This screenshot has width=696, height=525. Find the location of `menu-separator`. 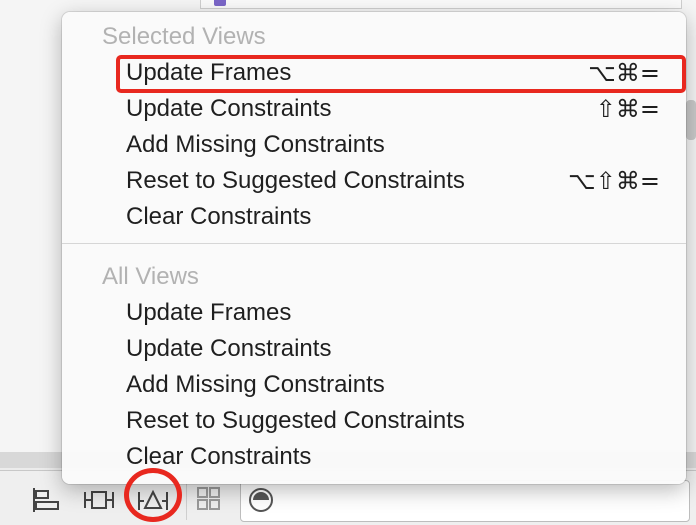

menu-separator is located at coordinates (374, 243).